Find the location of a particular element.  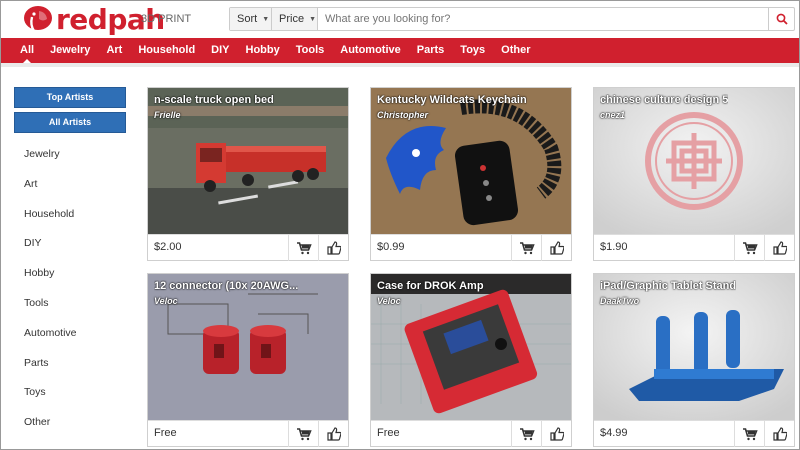

nav-item-other: Other is located at coordinates (515, 50).